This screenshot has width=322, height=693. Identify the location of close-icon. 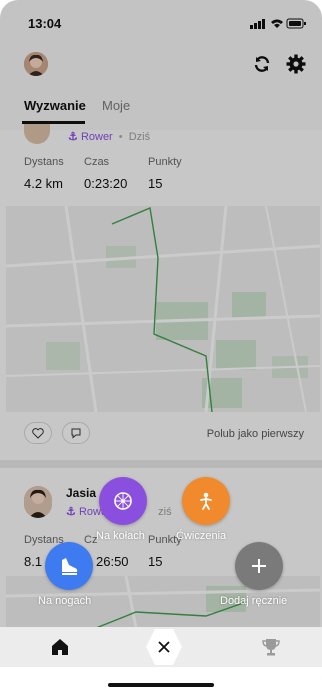
(164, 647).